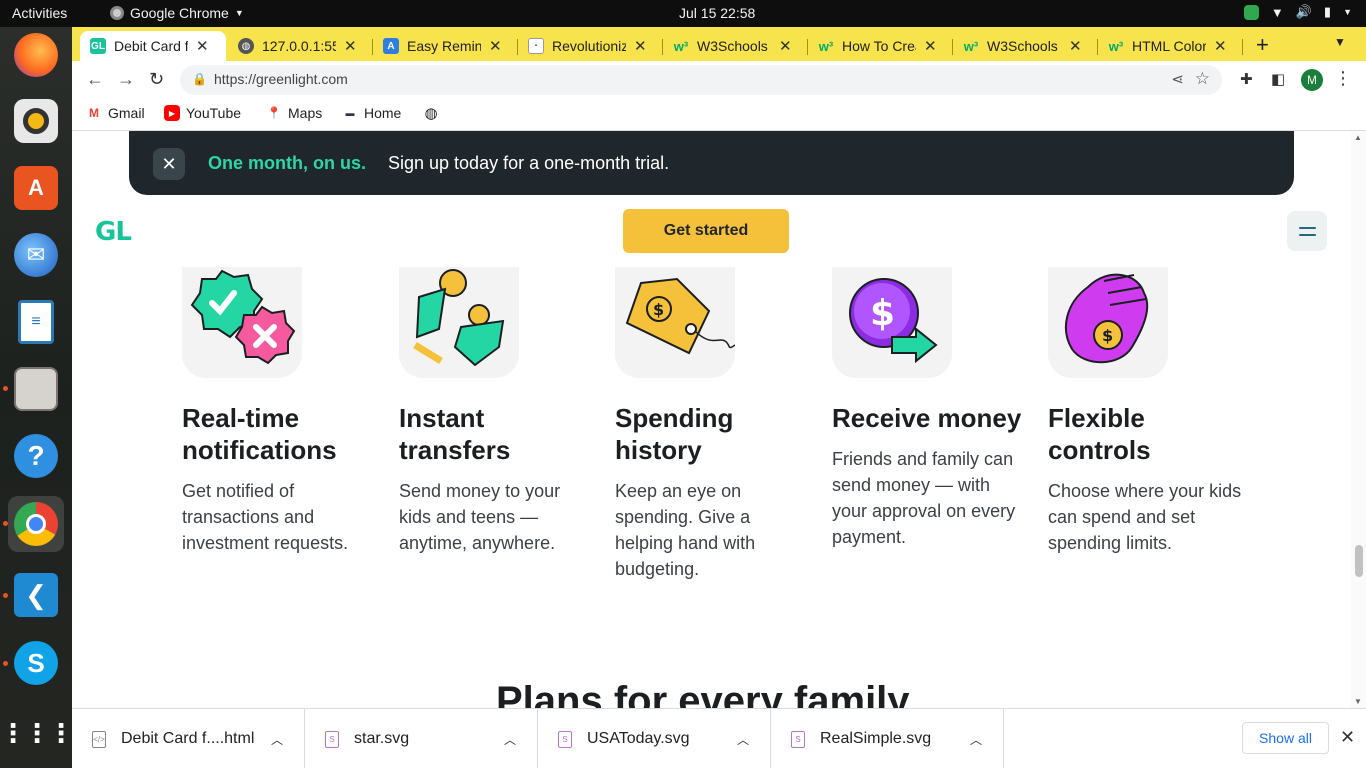 The width and height of the screenshot is (1366, 768). I want to click on tab: ▪ Revolutioniz ✕, so click(590, 46).